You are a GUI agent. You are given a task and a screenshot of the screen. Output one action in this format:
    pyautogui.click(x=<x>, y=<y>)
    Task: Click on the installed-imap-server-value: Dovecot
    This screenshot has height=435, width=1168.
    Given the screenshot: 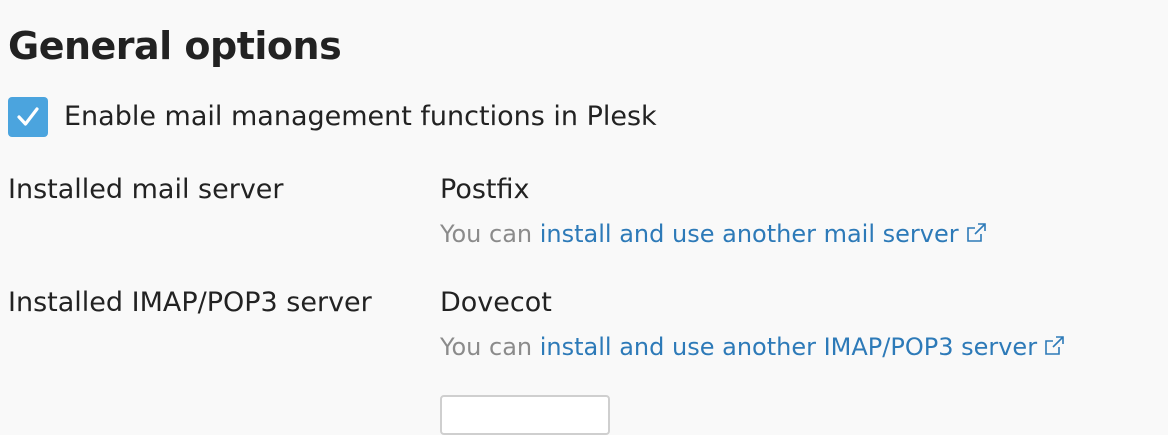 What is the action you would take?
    pyautogui.click(x=496, y=302)
    